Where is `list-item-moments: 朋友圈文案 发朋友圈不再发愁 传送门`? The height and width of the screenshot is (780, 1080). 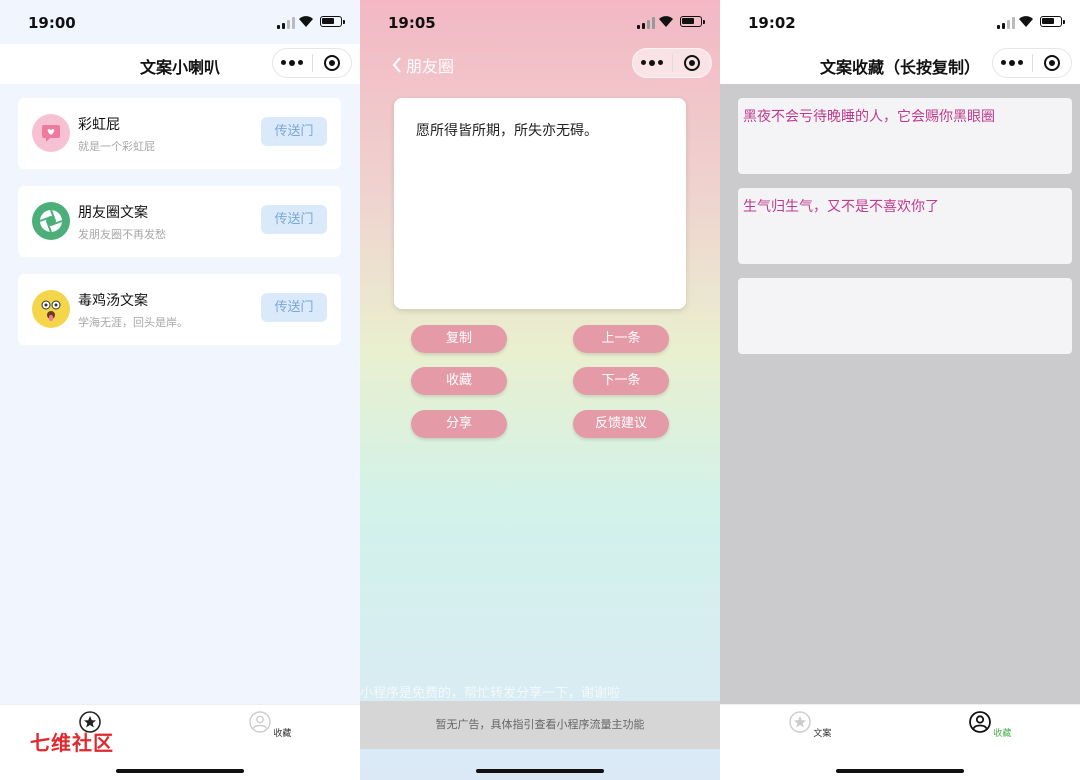 list-item-moments: 朋友圈文案 发朋友圈不再发愁 传送门 is located at coordinates (179, 221).